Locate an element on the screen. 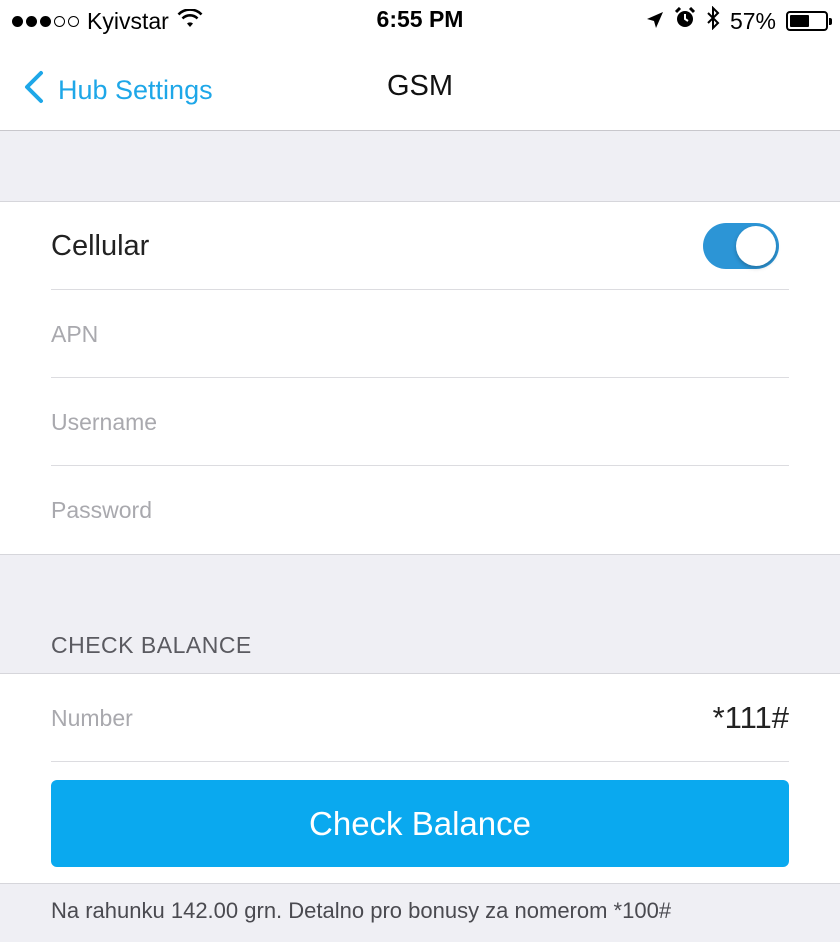 The image size is (840, 942). check-balance-button: Check Balance is located at coordinates (420, 823).